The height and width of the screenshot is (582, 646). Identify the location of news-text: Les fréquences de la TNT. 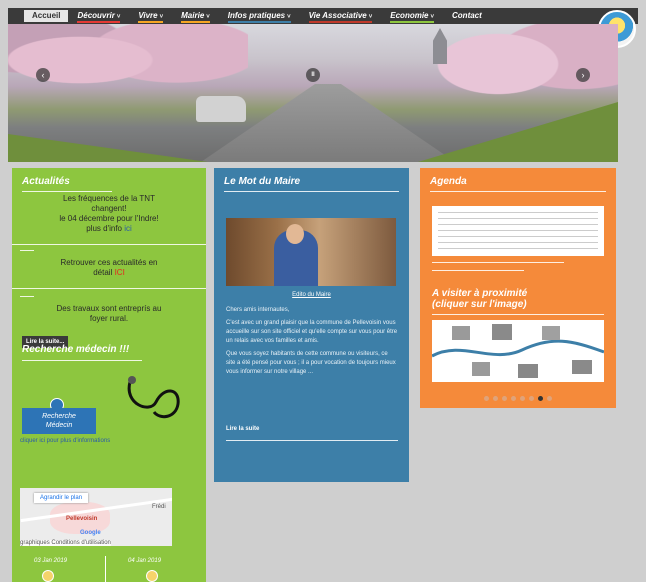
(109, 198).